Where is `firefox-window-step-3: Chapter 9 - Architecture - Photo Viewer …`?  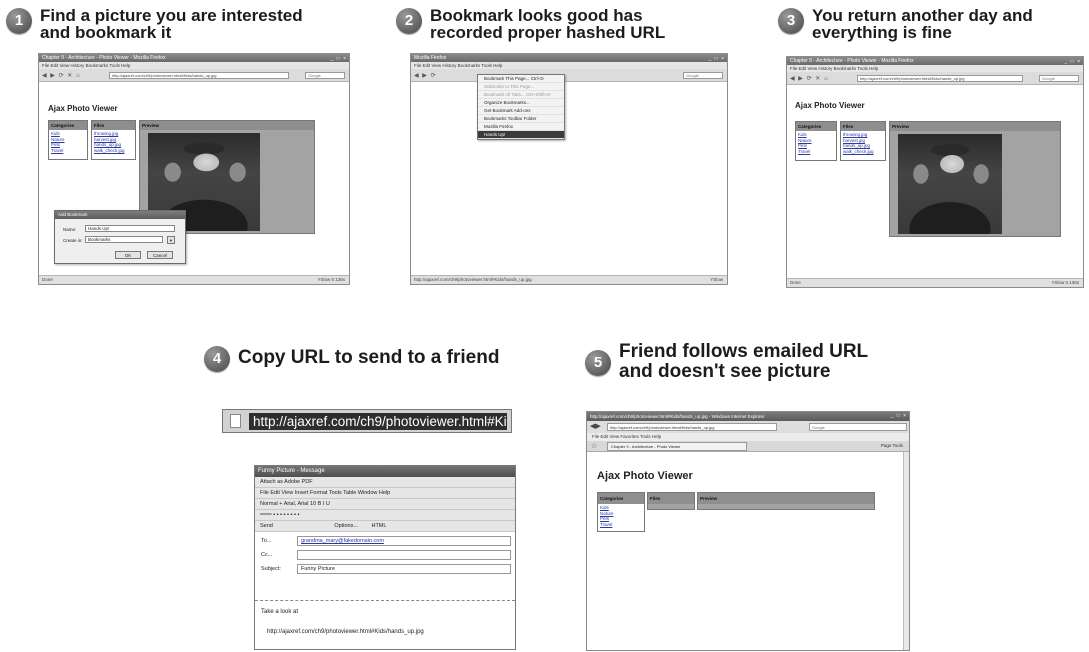 firefox-window-step-3: Chapter 9 - Architecture - Photo Viewer … is located at coordinates (935, 172).